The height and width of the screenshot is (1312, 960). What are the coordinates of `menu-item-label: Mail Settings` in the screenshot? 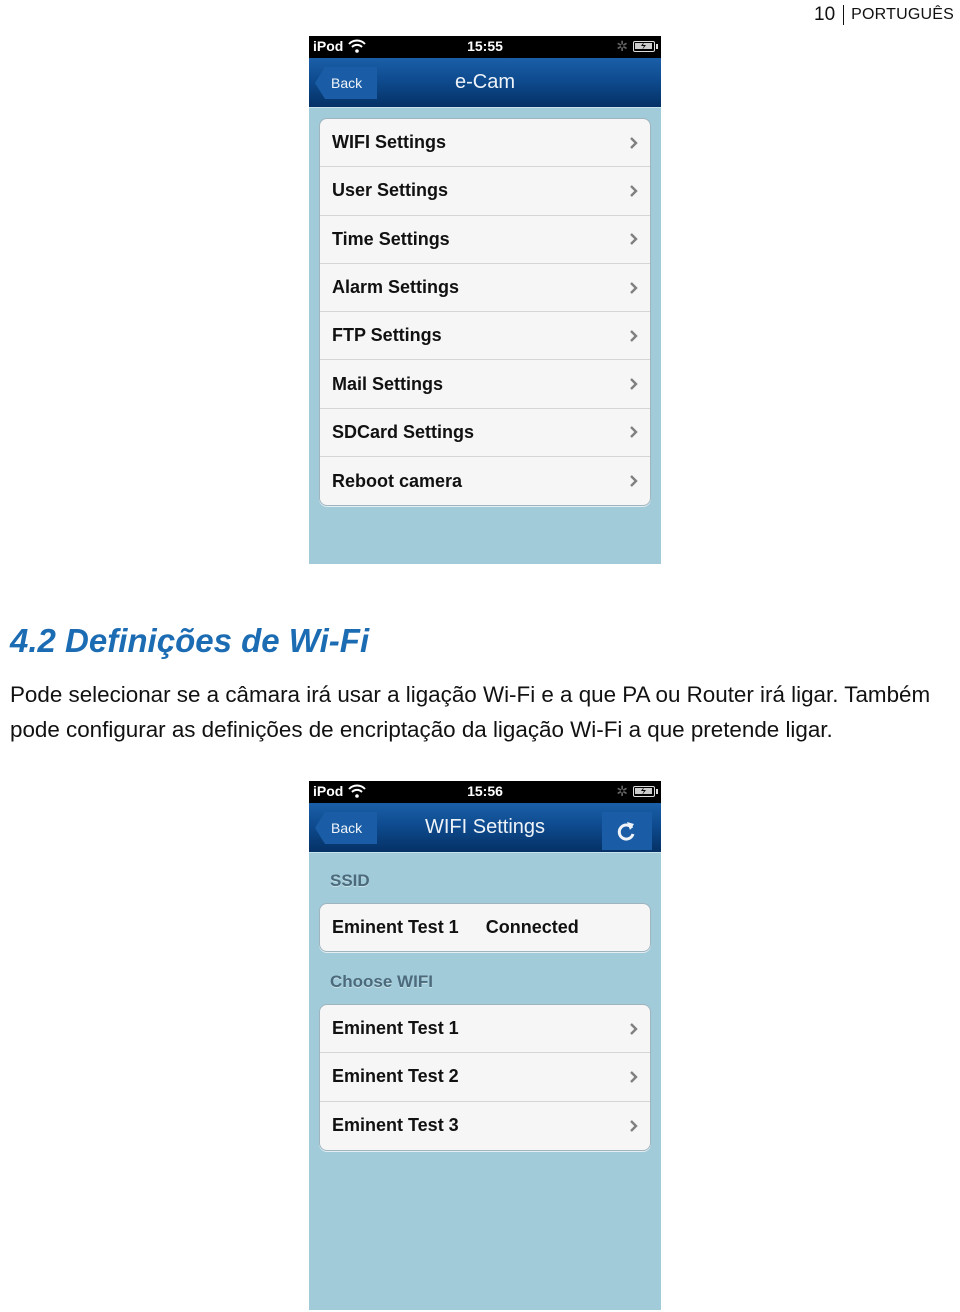 It's located at (388, 383).